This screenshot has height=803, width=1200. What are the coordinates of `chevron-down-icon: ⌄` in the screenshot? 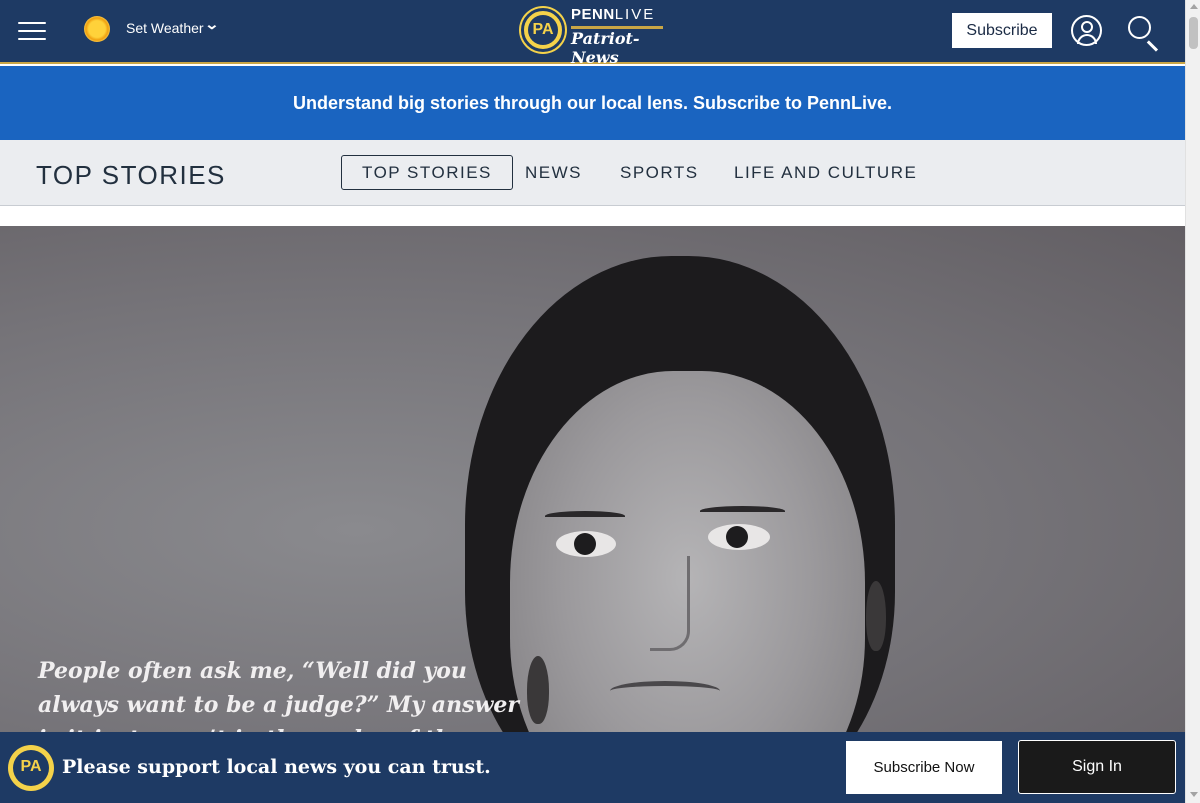 It's located at (211, 24).